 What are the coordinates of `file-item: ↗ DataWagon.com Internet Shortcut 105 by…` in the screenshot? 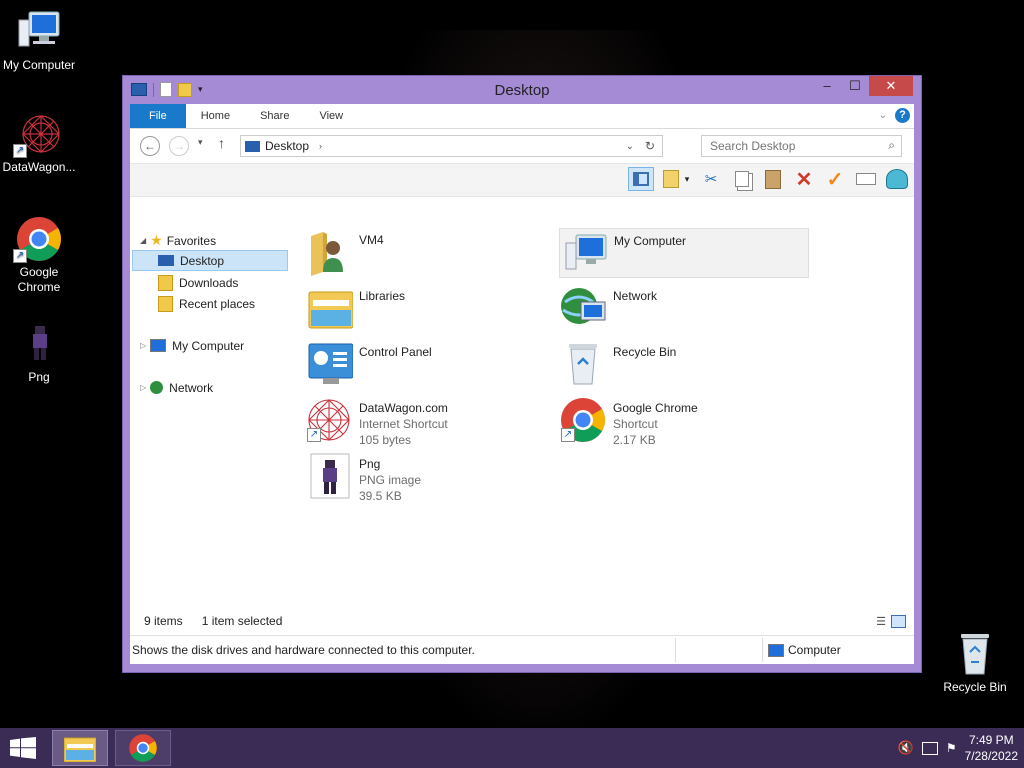 It's located at (430, 421).